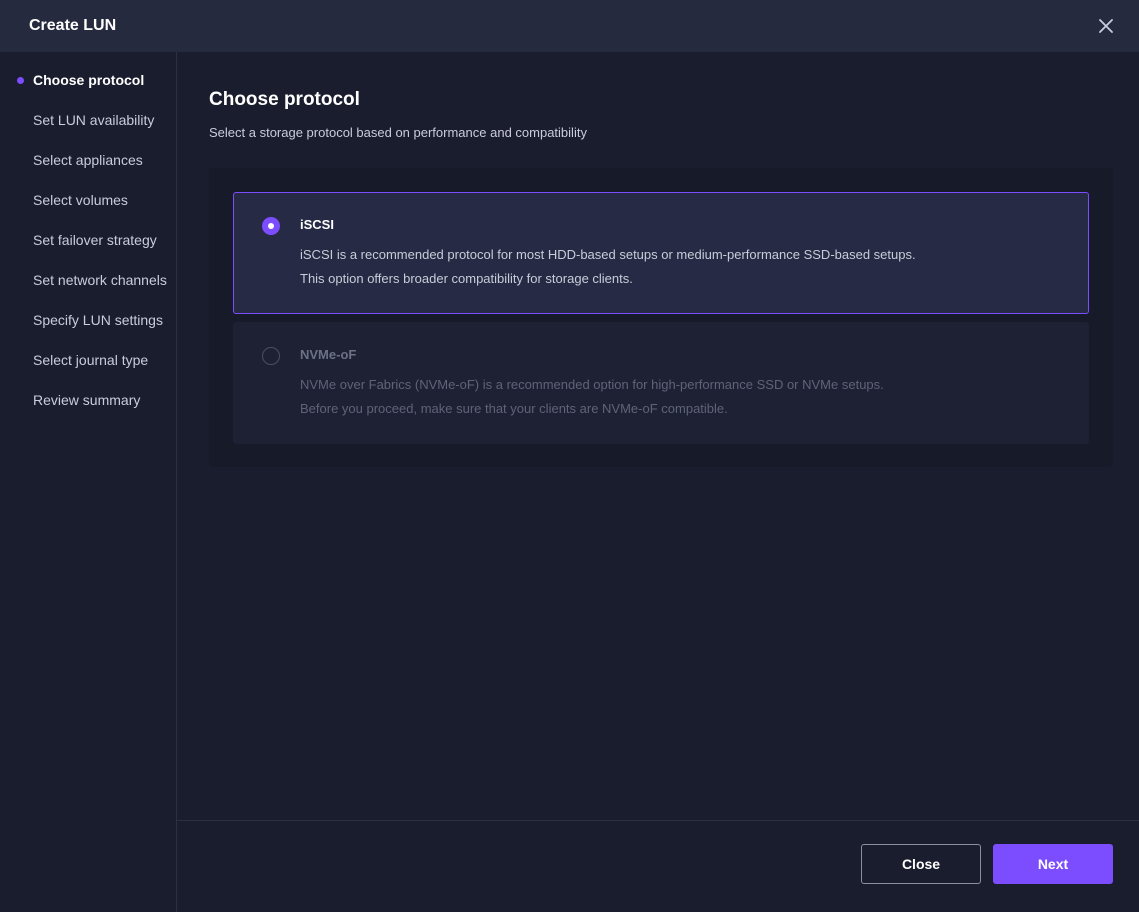  Describe the element at coordinates (317, 224) in the screenshot. I see `option-title: iSCSI` at that location.